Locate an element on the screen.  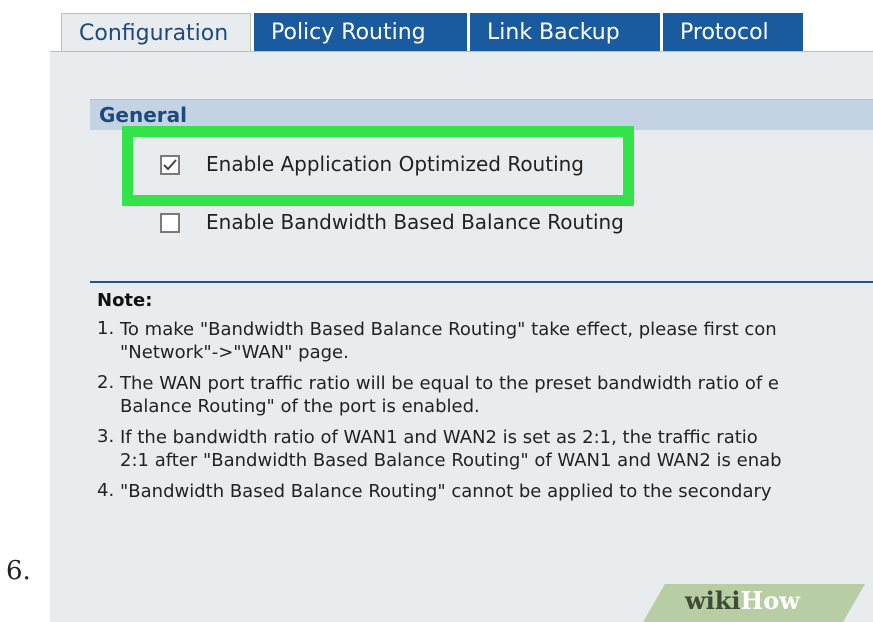
tab-link-backup: Link Backup is located at coordinates (565, 32).